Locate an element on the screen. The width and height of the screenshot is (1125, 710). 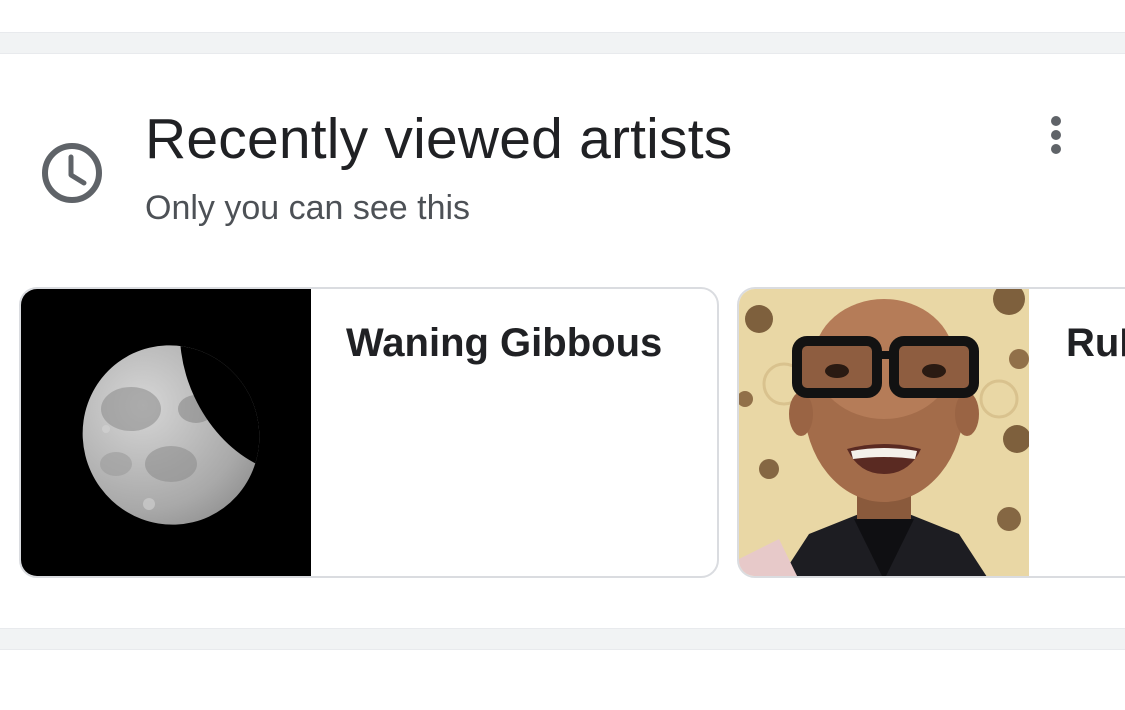
moon-photo is located at coordinates (166, 432).